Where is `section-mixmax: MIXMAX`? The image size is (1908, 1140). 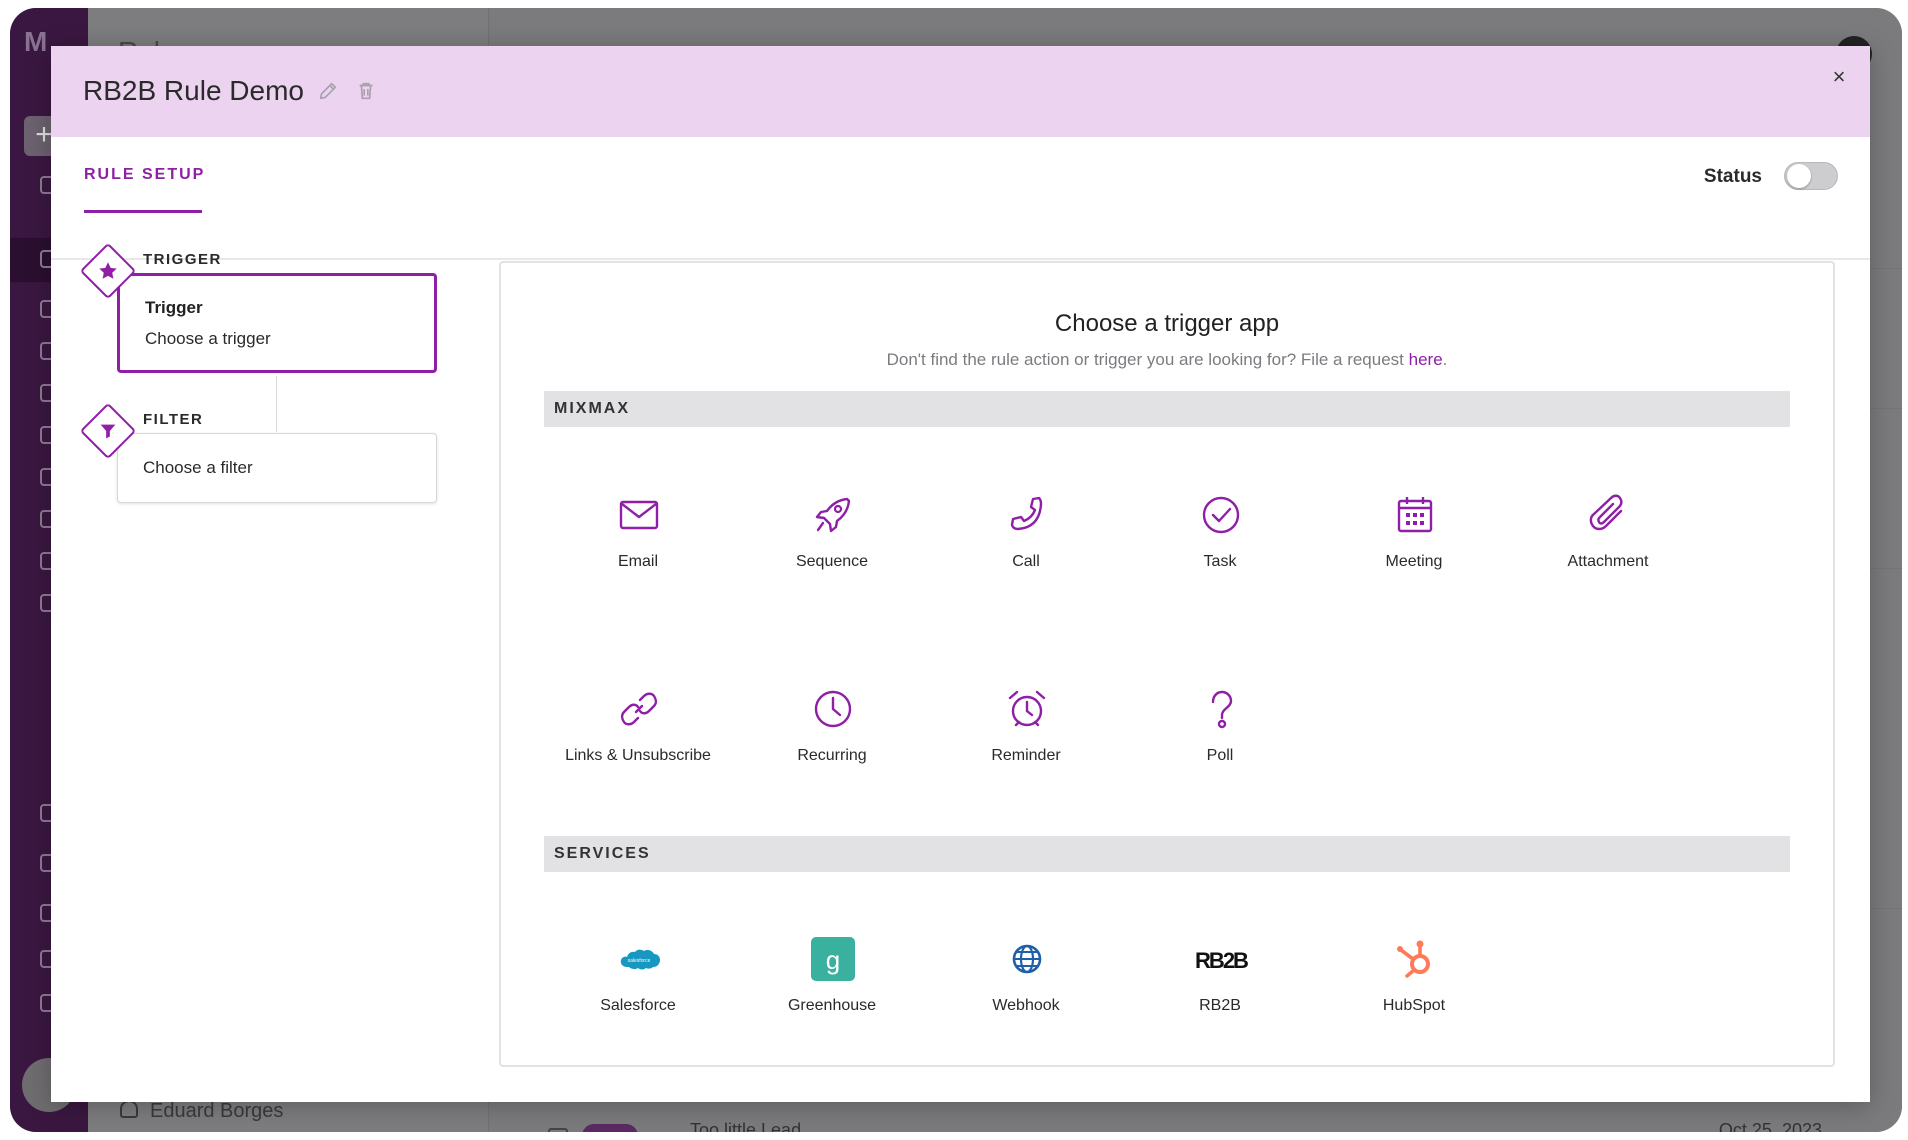 section-mixmax: MIXMAX is located at coordinates (1167, 409).